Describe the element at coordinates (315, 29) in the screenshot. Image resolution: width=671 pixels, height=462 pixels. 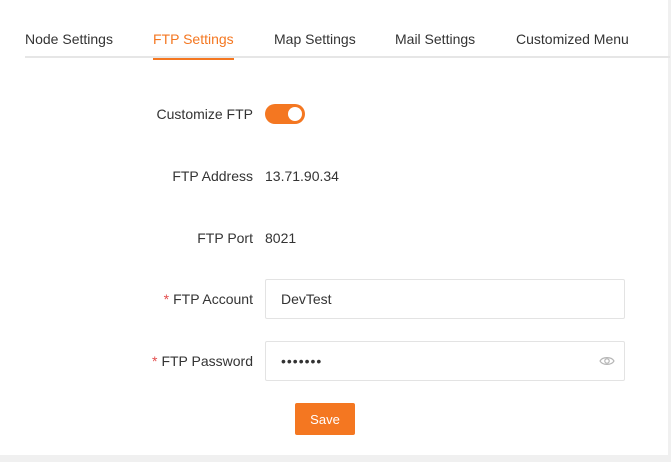
I see `tab-map-settings: Map Settings` at that location.